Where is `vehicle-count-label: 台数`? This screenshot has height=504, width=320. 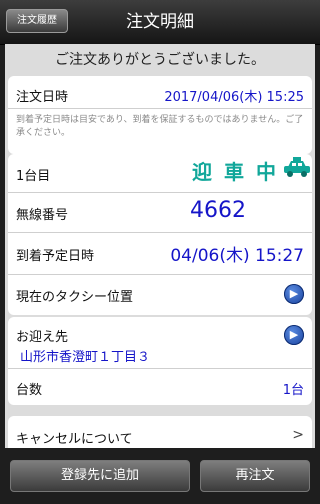
vehicle-count-label: 台数 is located at coordinates (29, 390).